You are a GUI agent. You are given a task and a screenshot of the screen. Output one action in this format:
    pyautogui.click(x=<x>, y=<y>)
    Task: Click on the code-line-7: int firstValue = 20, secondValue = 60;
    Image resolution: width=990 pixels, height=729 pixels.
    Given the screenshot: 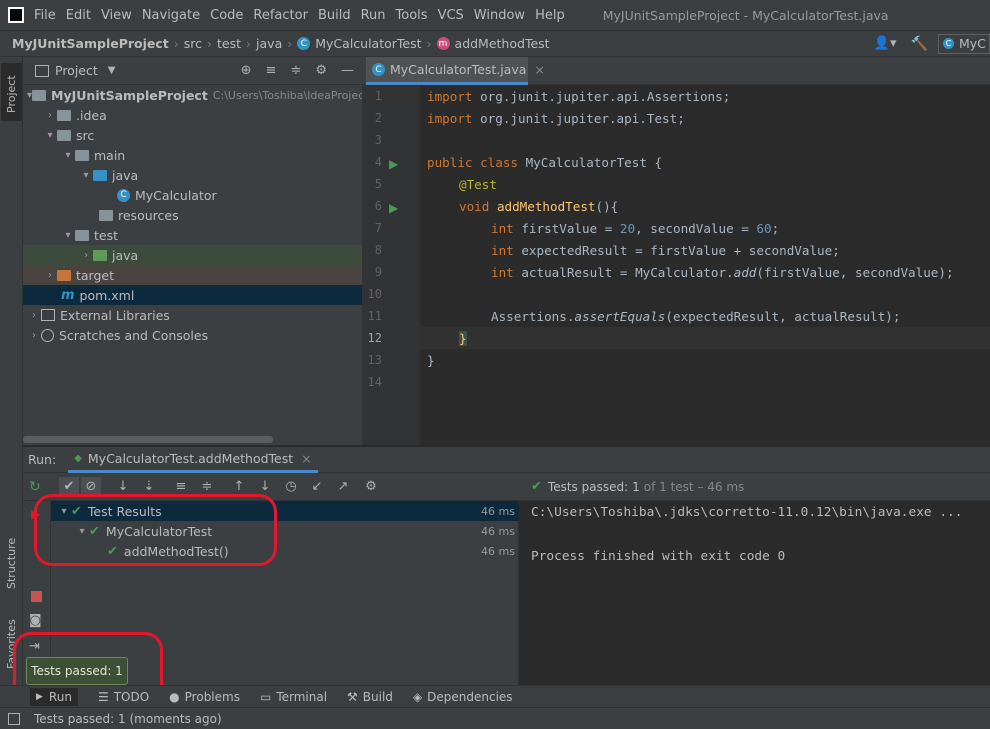 What is the action you would take?
    pyautogui.click(x=635, y=228)
    